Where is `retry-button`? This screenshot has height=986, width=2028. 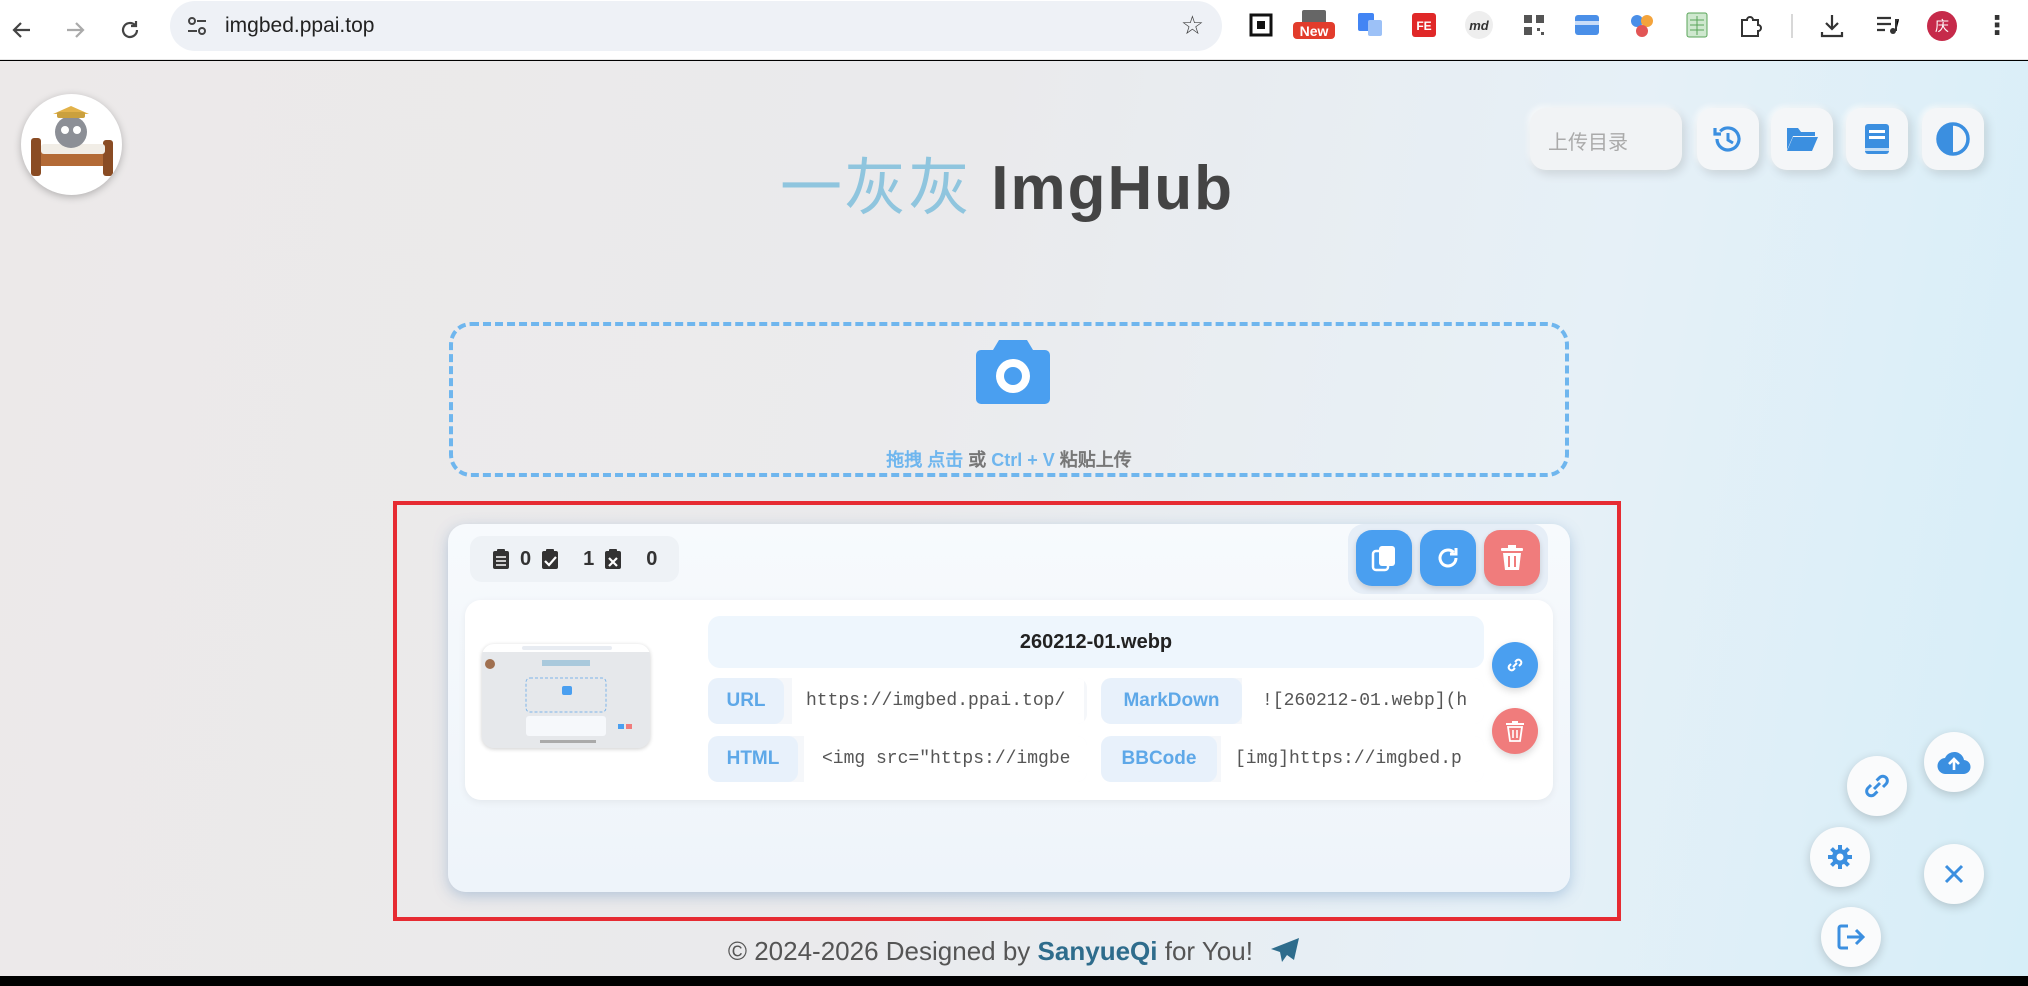 retry-button is located at coordinates (1448, 558).